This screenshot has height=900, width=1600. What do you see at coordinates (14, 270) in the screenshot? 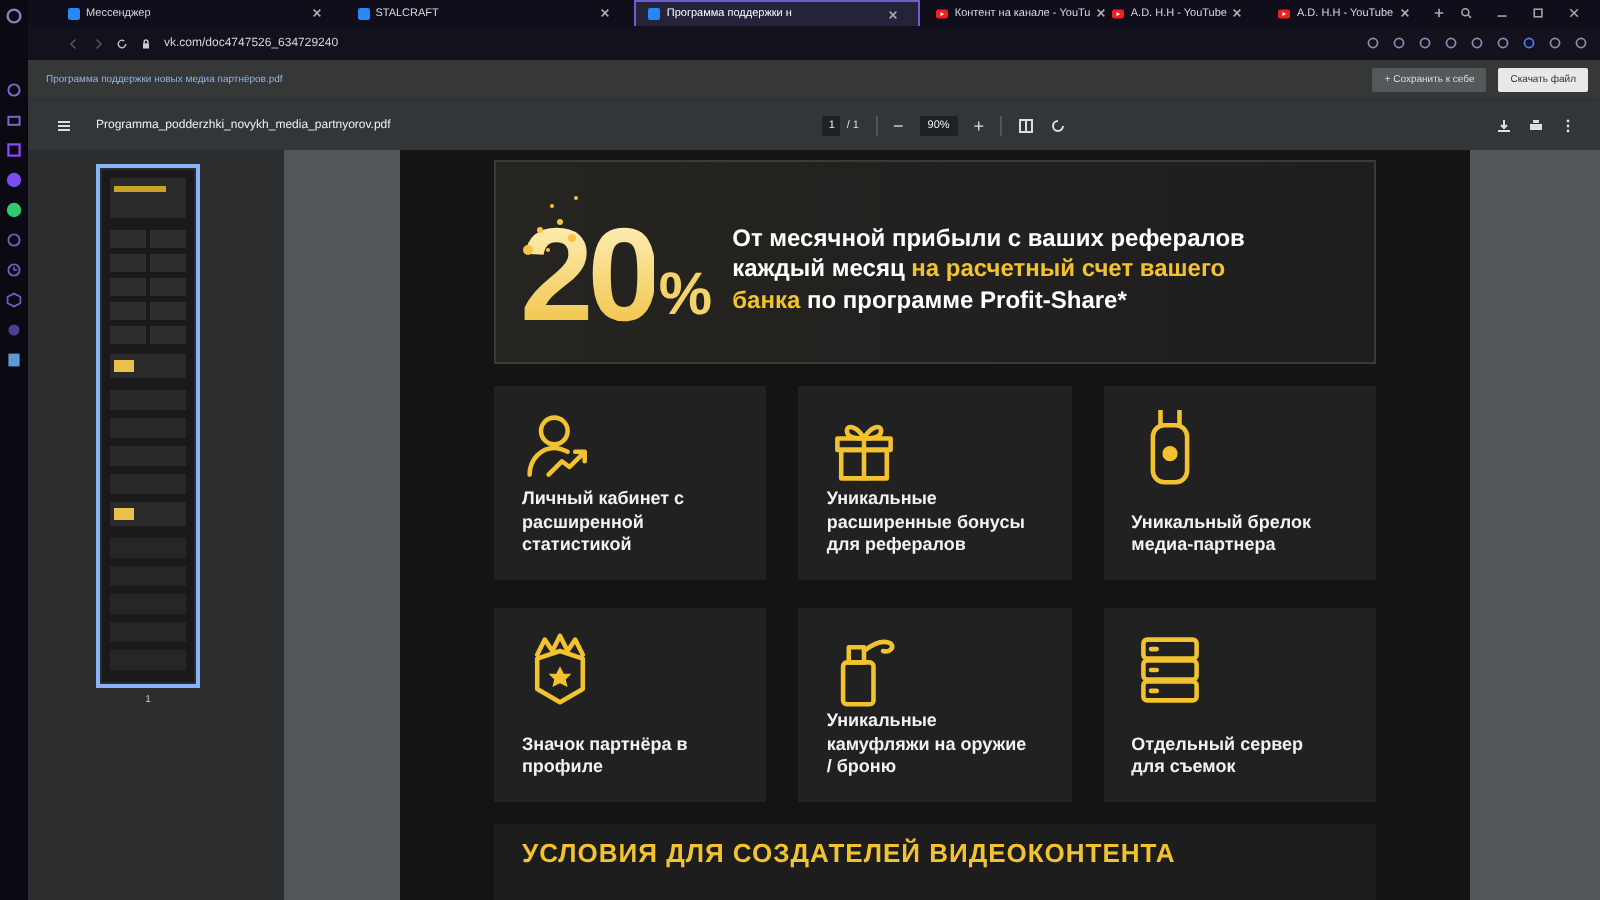
I see `clock-icon` at bounding box center [14, 270].